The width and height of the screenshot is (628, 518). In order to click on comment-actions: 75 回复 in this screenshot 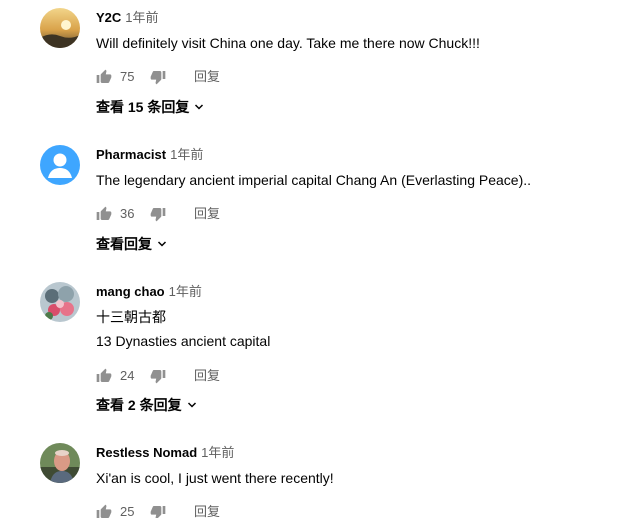, I will do `click(357, 77)`.